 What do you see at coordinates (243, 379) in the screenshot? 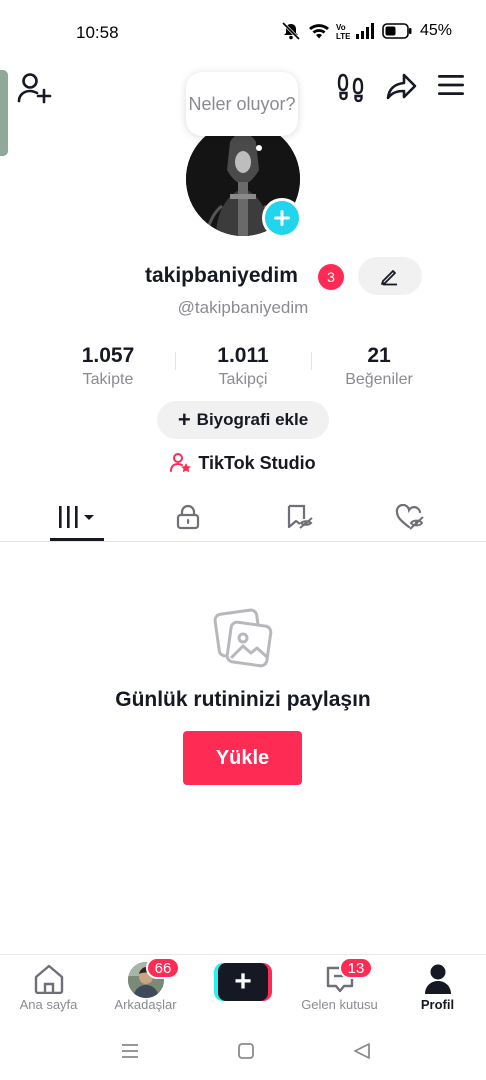
I see `stat-label: Takipçi` at bounding box center [243, 379].